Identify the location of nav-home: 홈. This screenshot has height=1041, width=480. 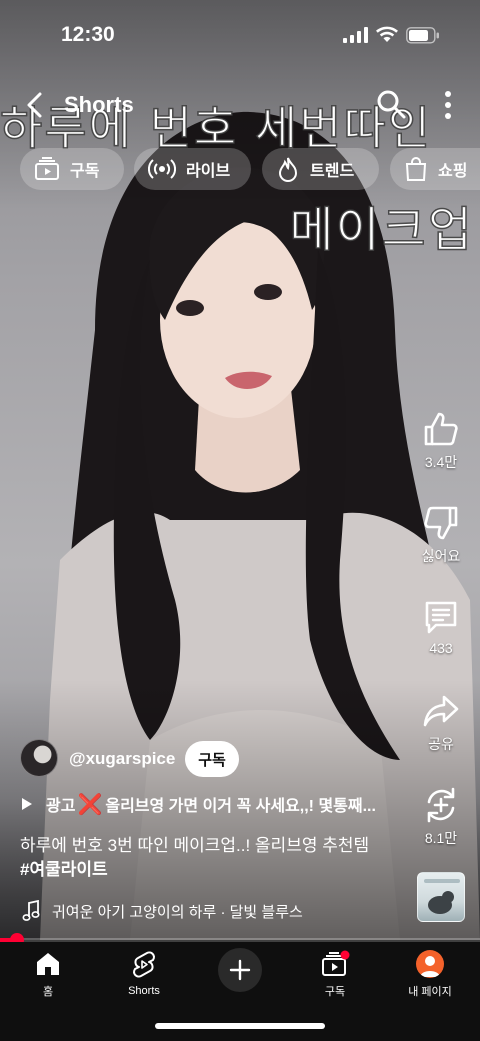
(48, 974).